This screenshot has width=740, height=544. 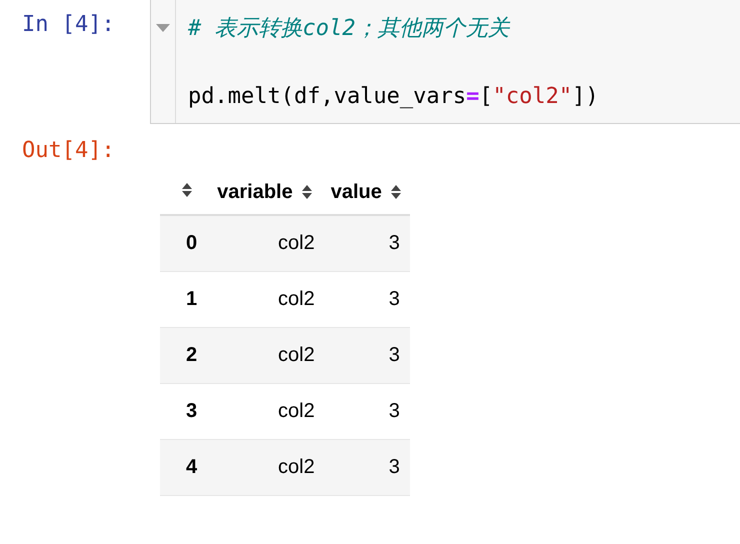 I want to click on collapse-triangle-icon, so click(x=163, y=28).